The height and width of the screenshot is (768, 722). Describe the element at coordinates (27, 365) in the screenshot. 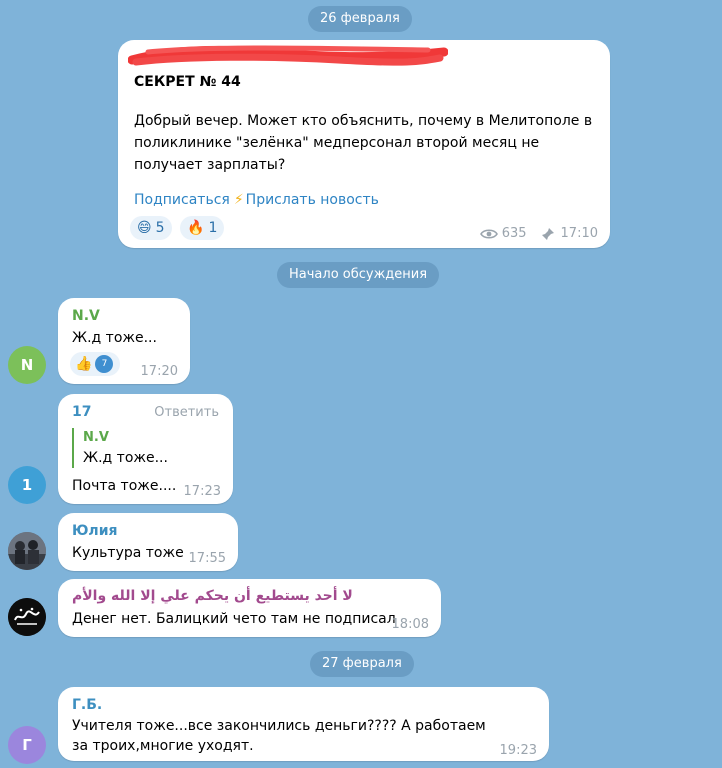

I see `avatar: N` at that location.